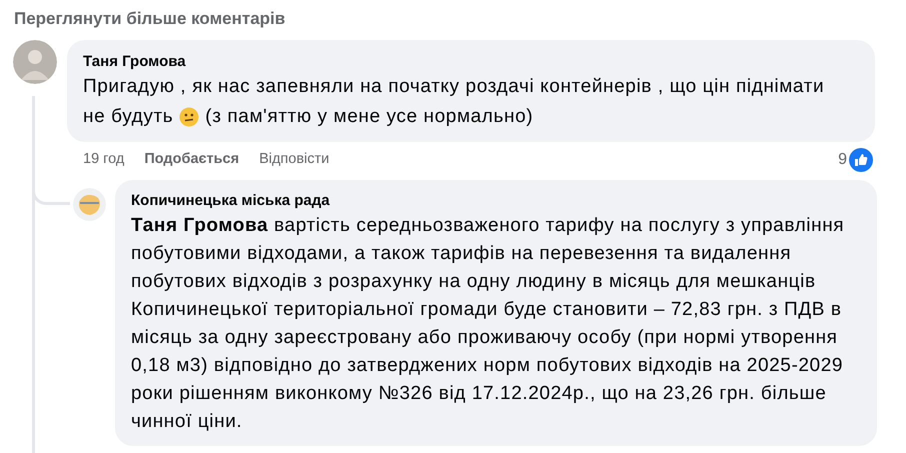 The width and height of the screenshot is (906, 453). I want to click on reaction-count: 9, so click(842, 160).